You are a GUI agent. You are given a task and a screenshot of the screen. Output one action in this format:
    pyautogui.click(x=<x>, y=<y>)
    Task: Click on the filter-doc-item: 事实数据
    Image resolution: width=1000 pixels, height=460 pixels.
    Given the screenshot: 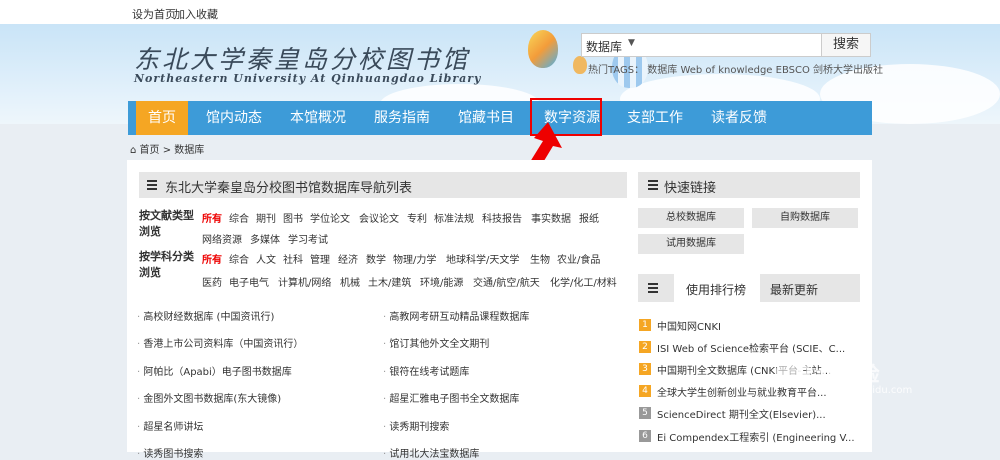 What is the action you would take?
    pyautogui.click(x=551, y=217)
    